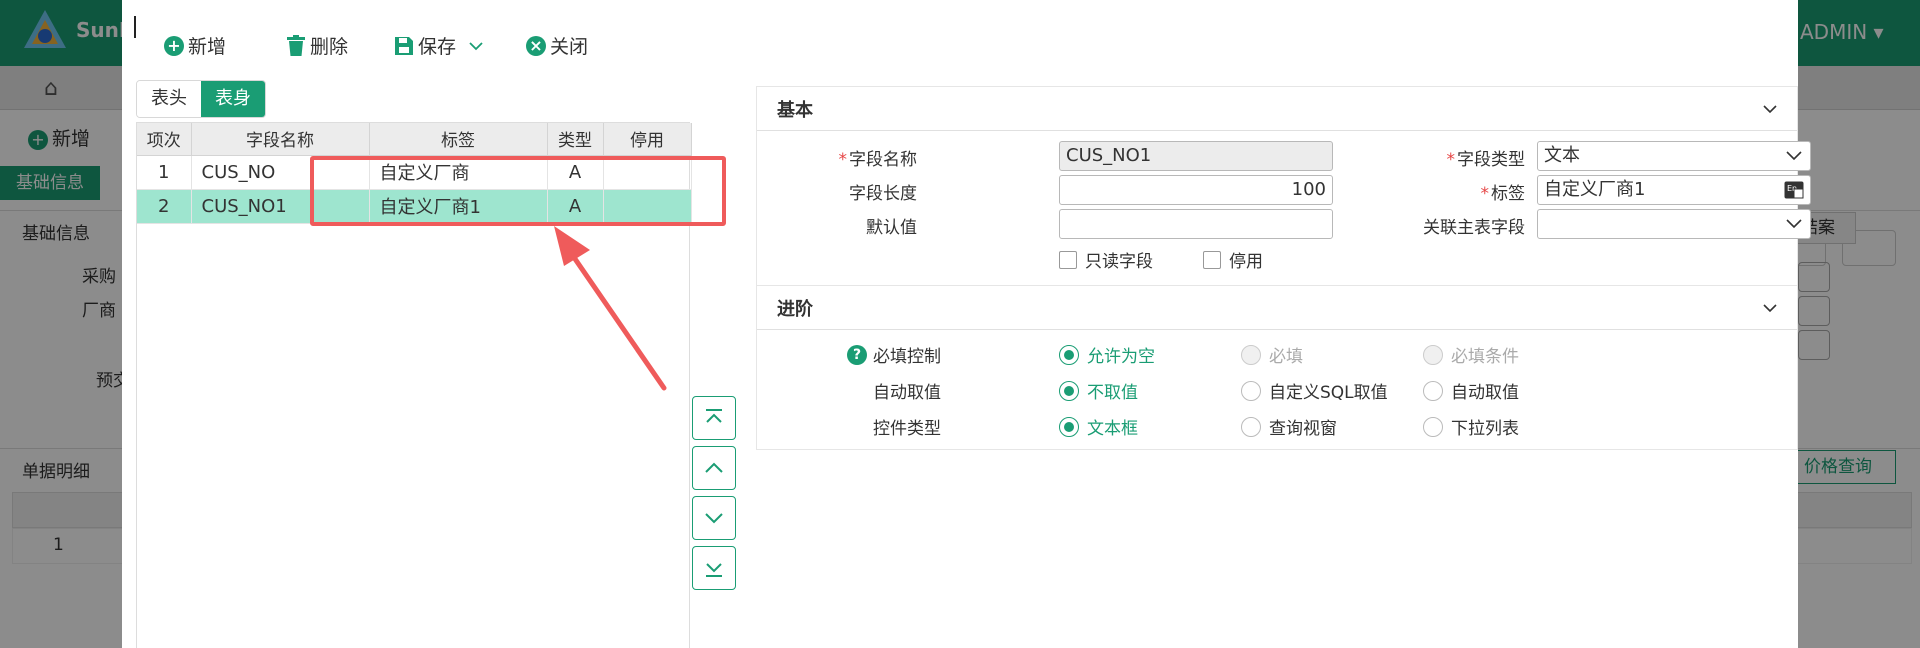 The height and width of the screenshot is (648, 1920). What do you see at coordinates (174, 45) in the screenshot?
I see `plus-icon: +` at bounding box center [174, 45].